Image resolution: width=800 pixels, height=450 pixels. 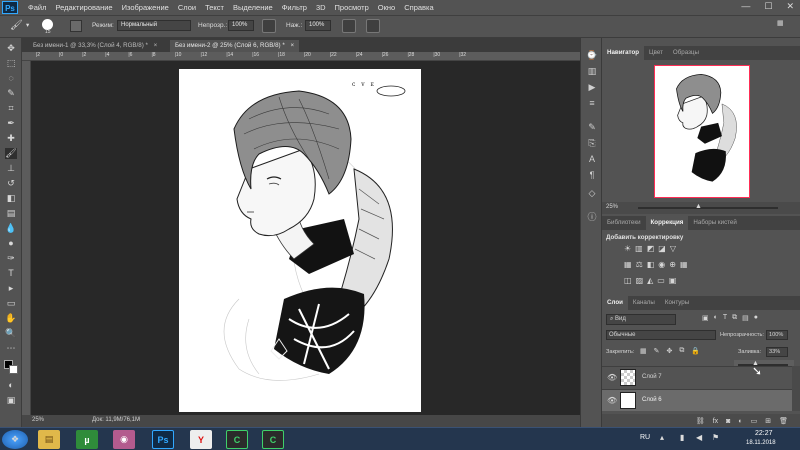 What do you see at coordinates (612, 377) in the screenshot?
I see `eye-icon: 👁` at bounding box center [612, 377].